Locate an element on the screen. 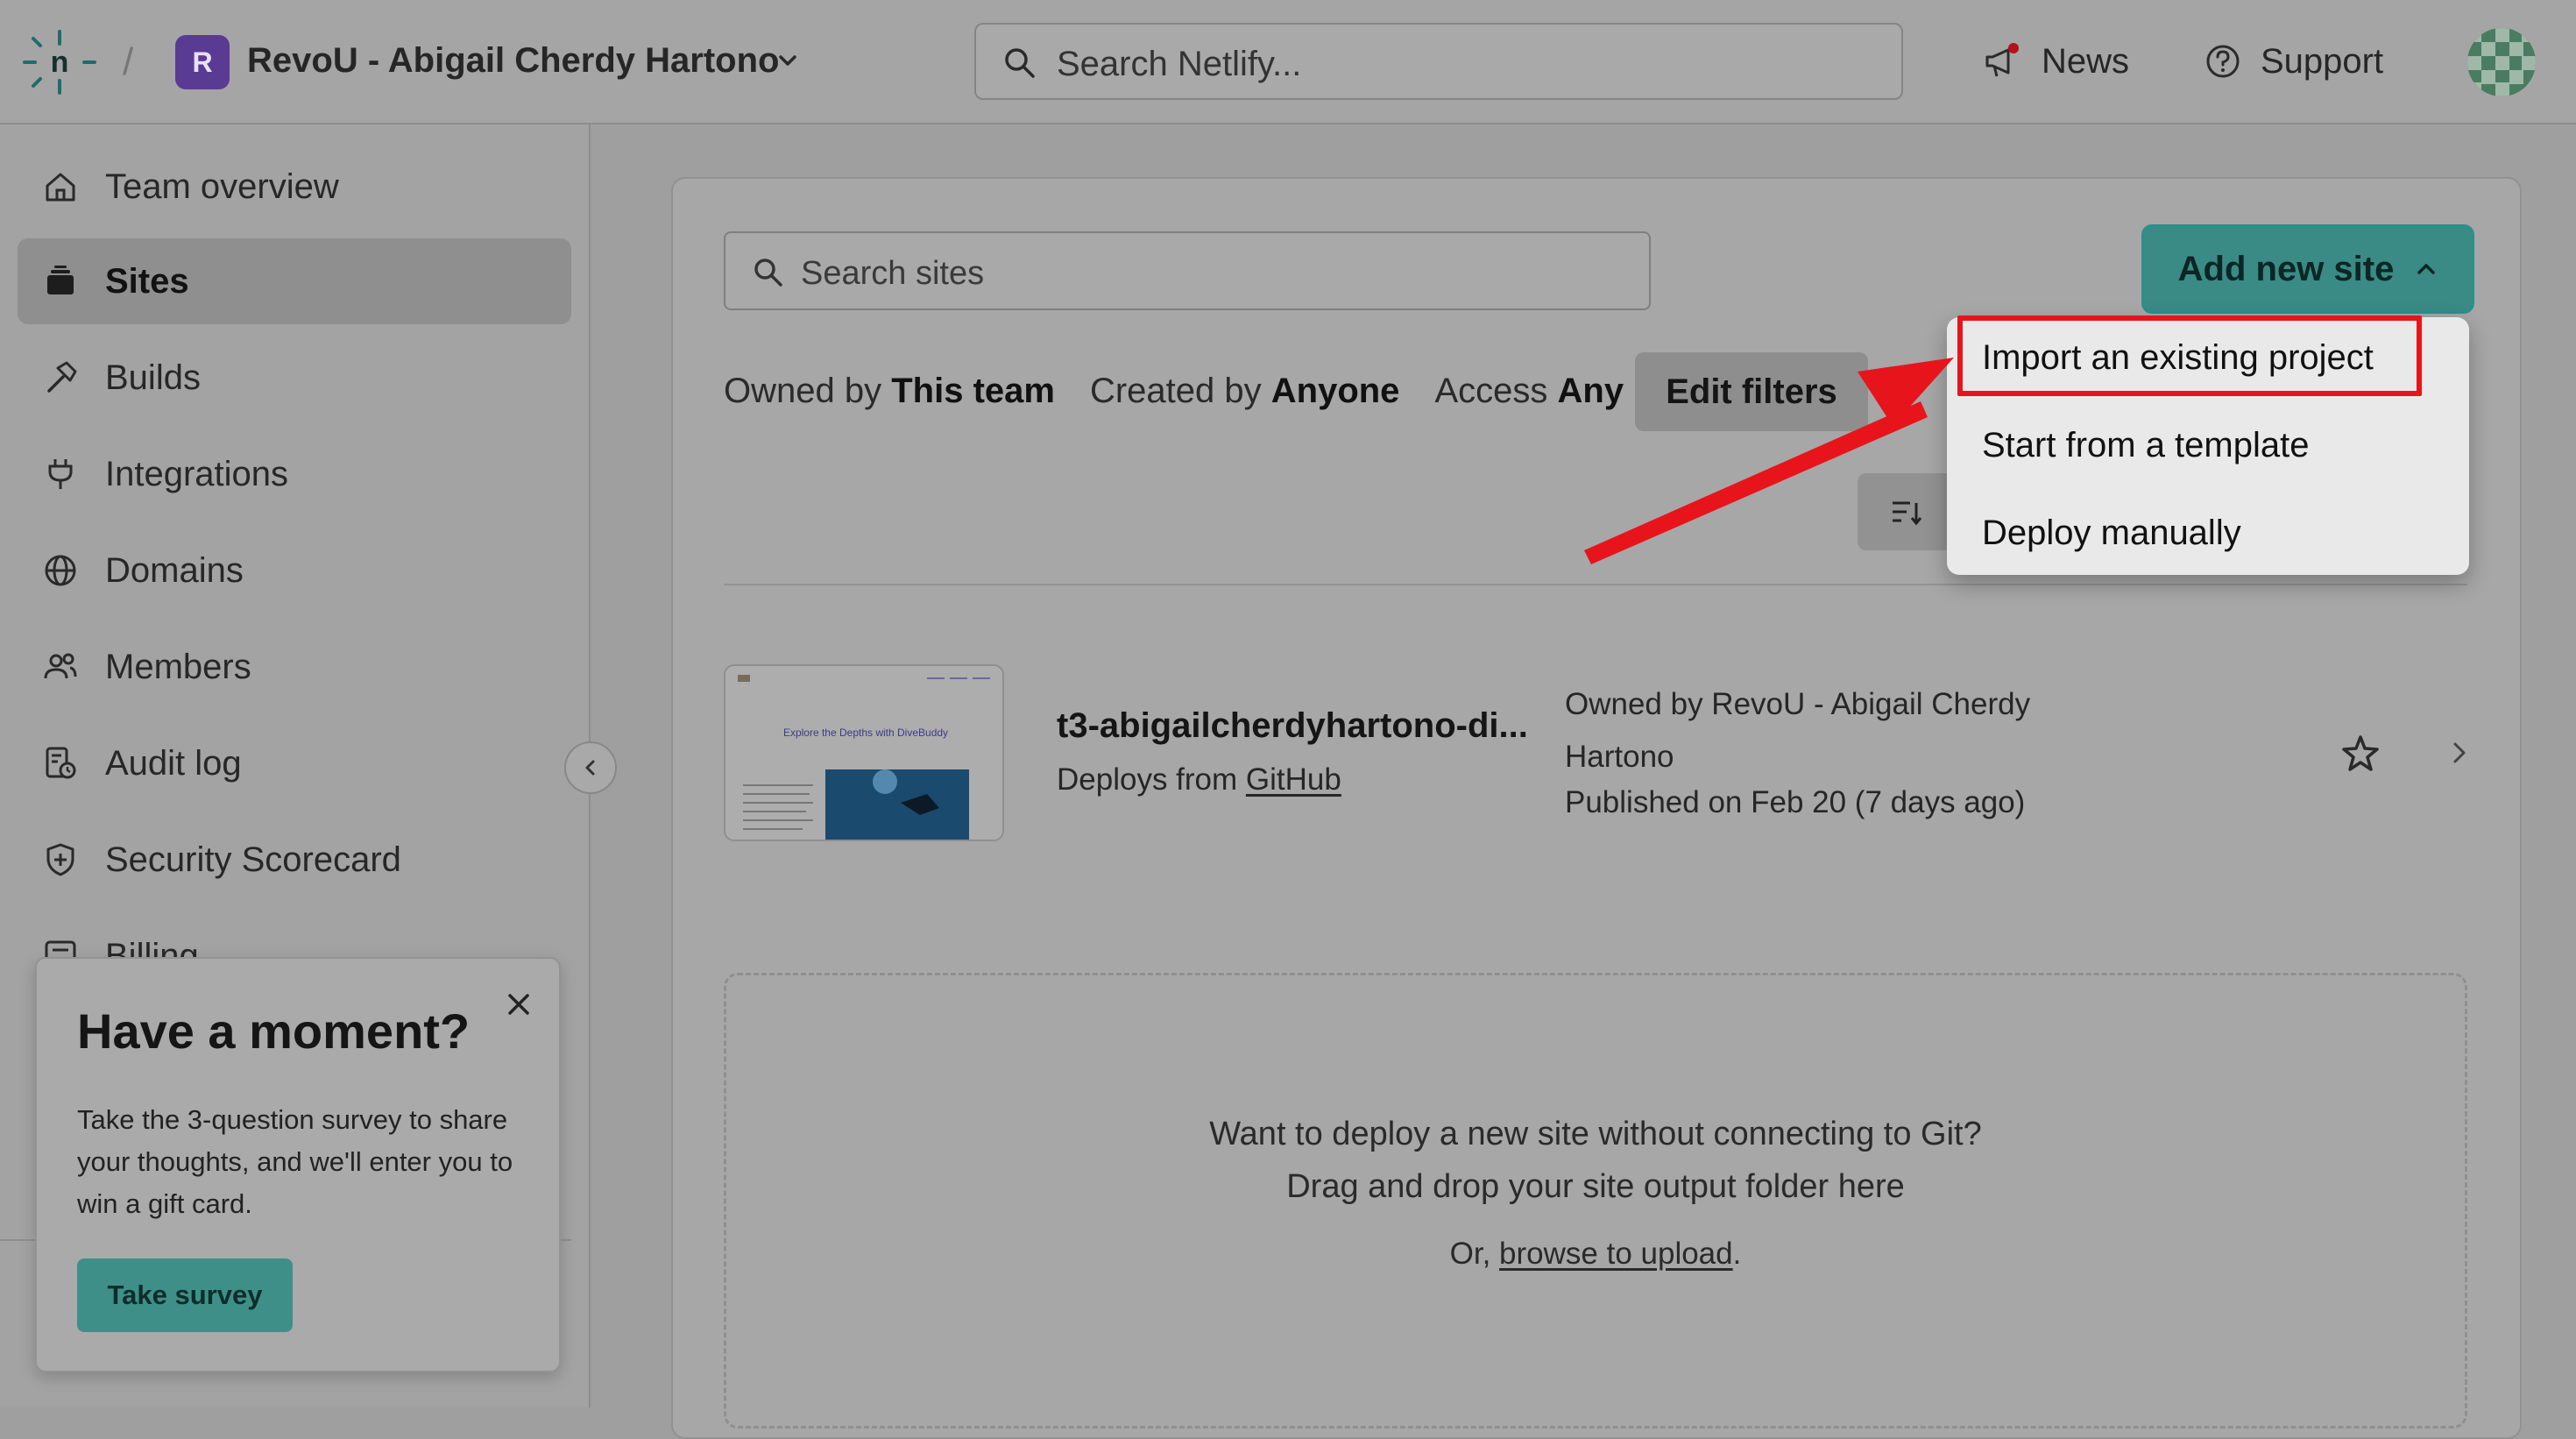 This screenshot has height=1439, width=2576. search-sites-placeholder: Search sites is located at coordinates (893, 274).